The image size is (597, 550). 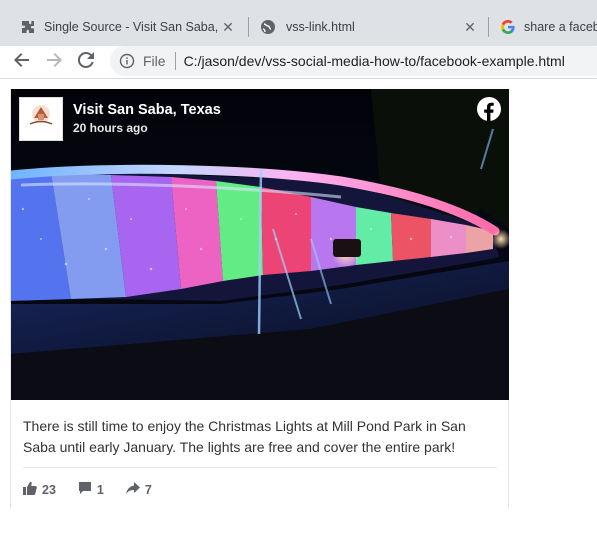 I want to click on likes-count: 23, so click(x=39, y=489).